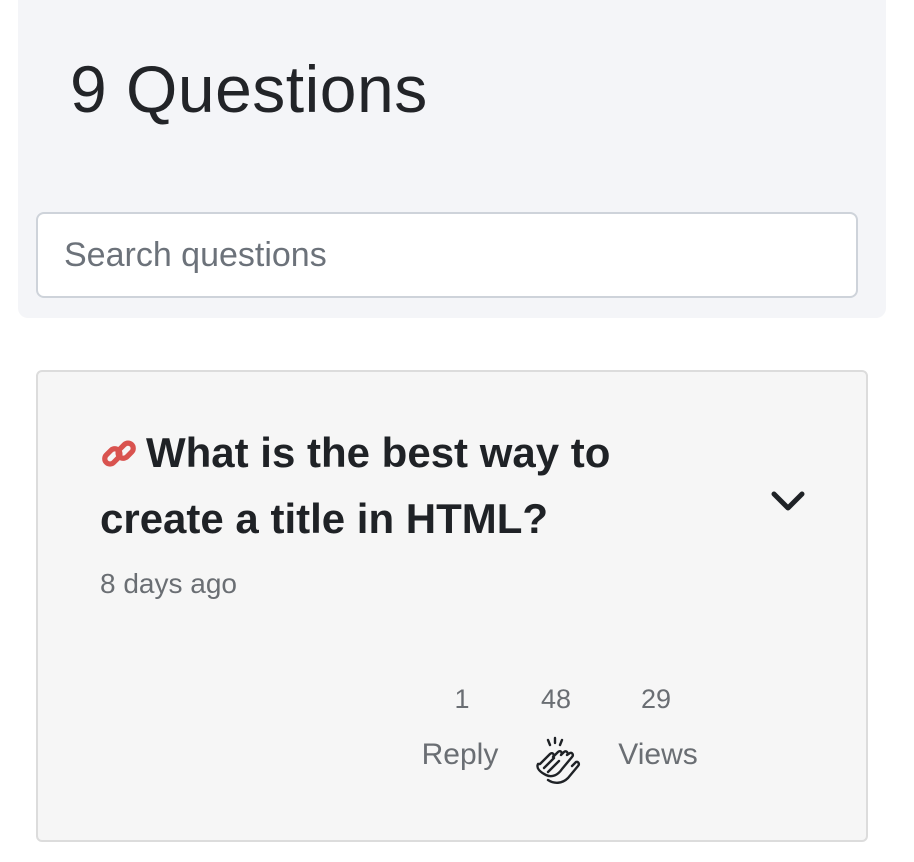 The image size is (914, 862). I want to click on link-icon, so click(119, 453).